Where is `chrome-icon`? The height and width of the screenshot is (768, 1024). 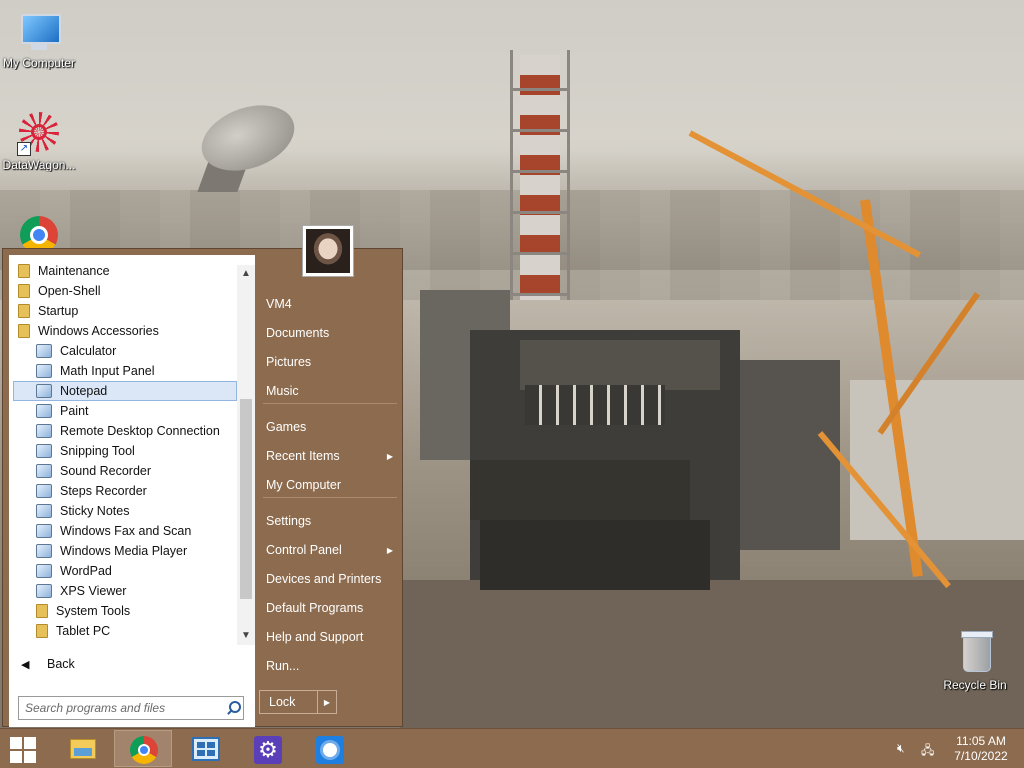
chrome-icon is located at coordinates (144, 750).